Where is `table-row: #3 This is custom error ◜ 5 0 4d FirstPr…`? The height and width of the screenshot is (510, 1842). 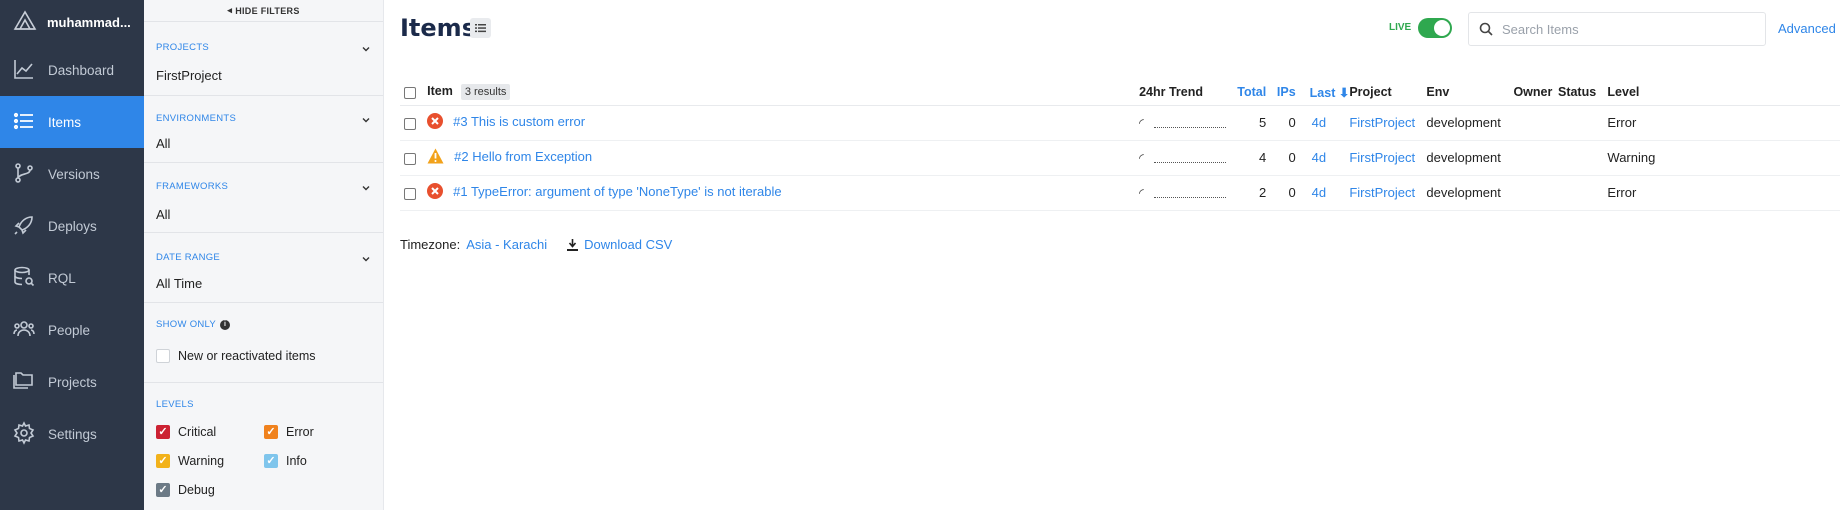 table-row: #3 This is custom error ◜ 5 0 4d FirstPr… is located at coordinates (1120, 123).